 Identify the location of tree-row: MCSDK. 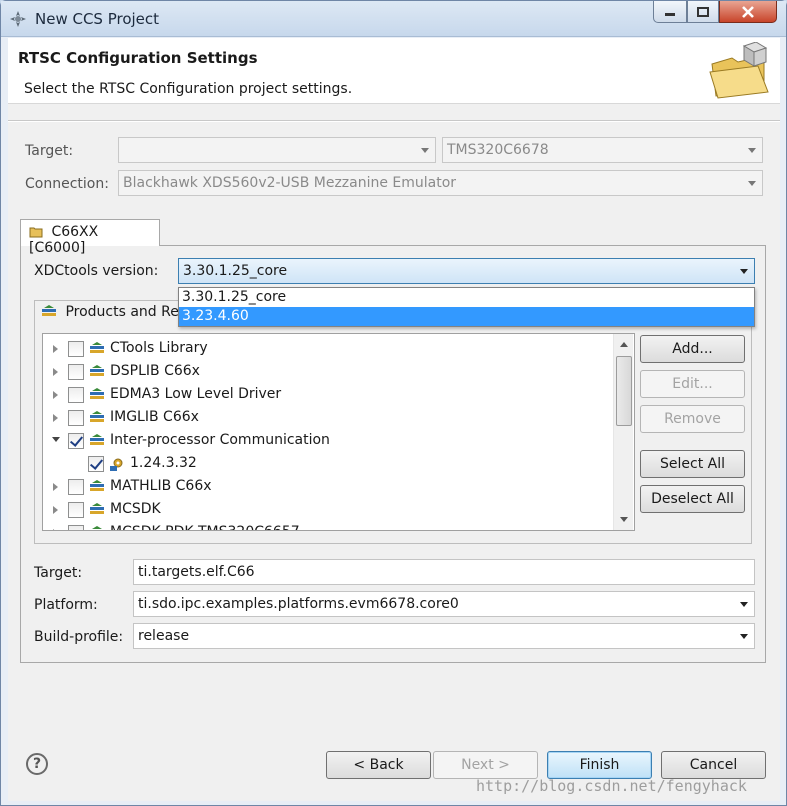
(328, 510).